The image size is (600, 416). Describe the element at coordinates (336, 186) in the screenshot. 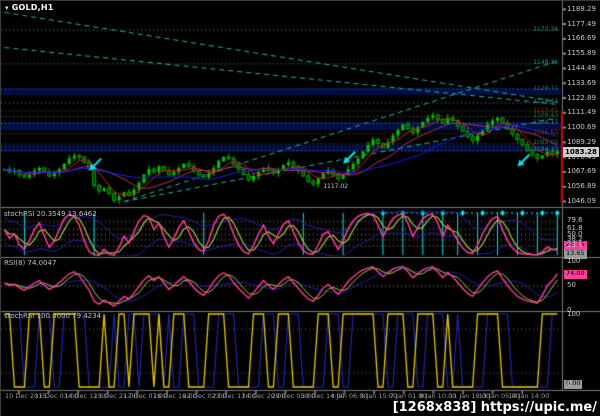

I see `chart-annotation: 1117.02` at that location.